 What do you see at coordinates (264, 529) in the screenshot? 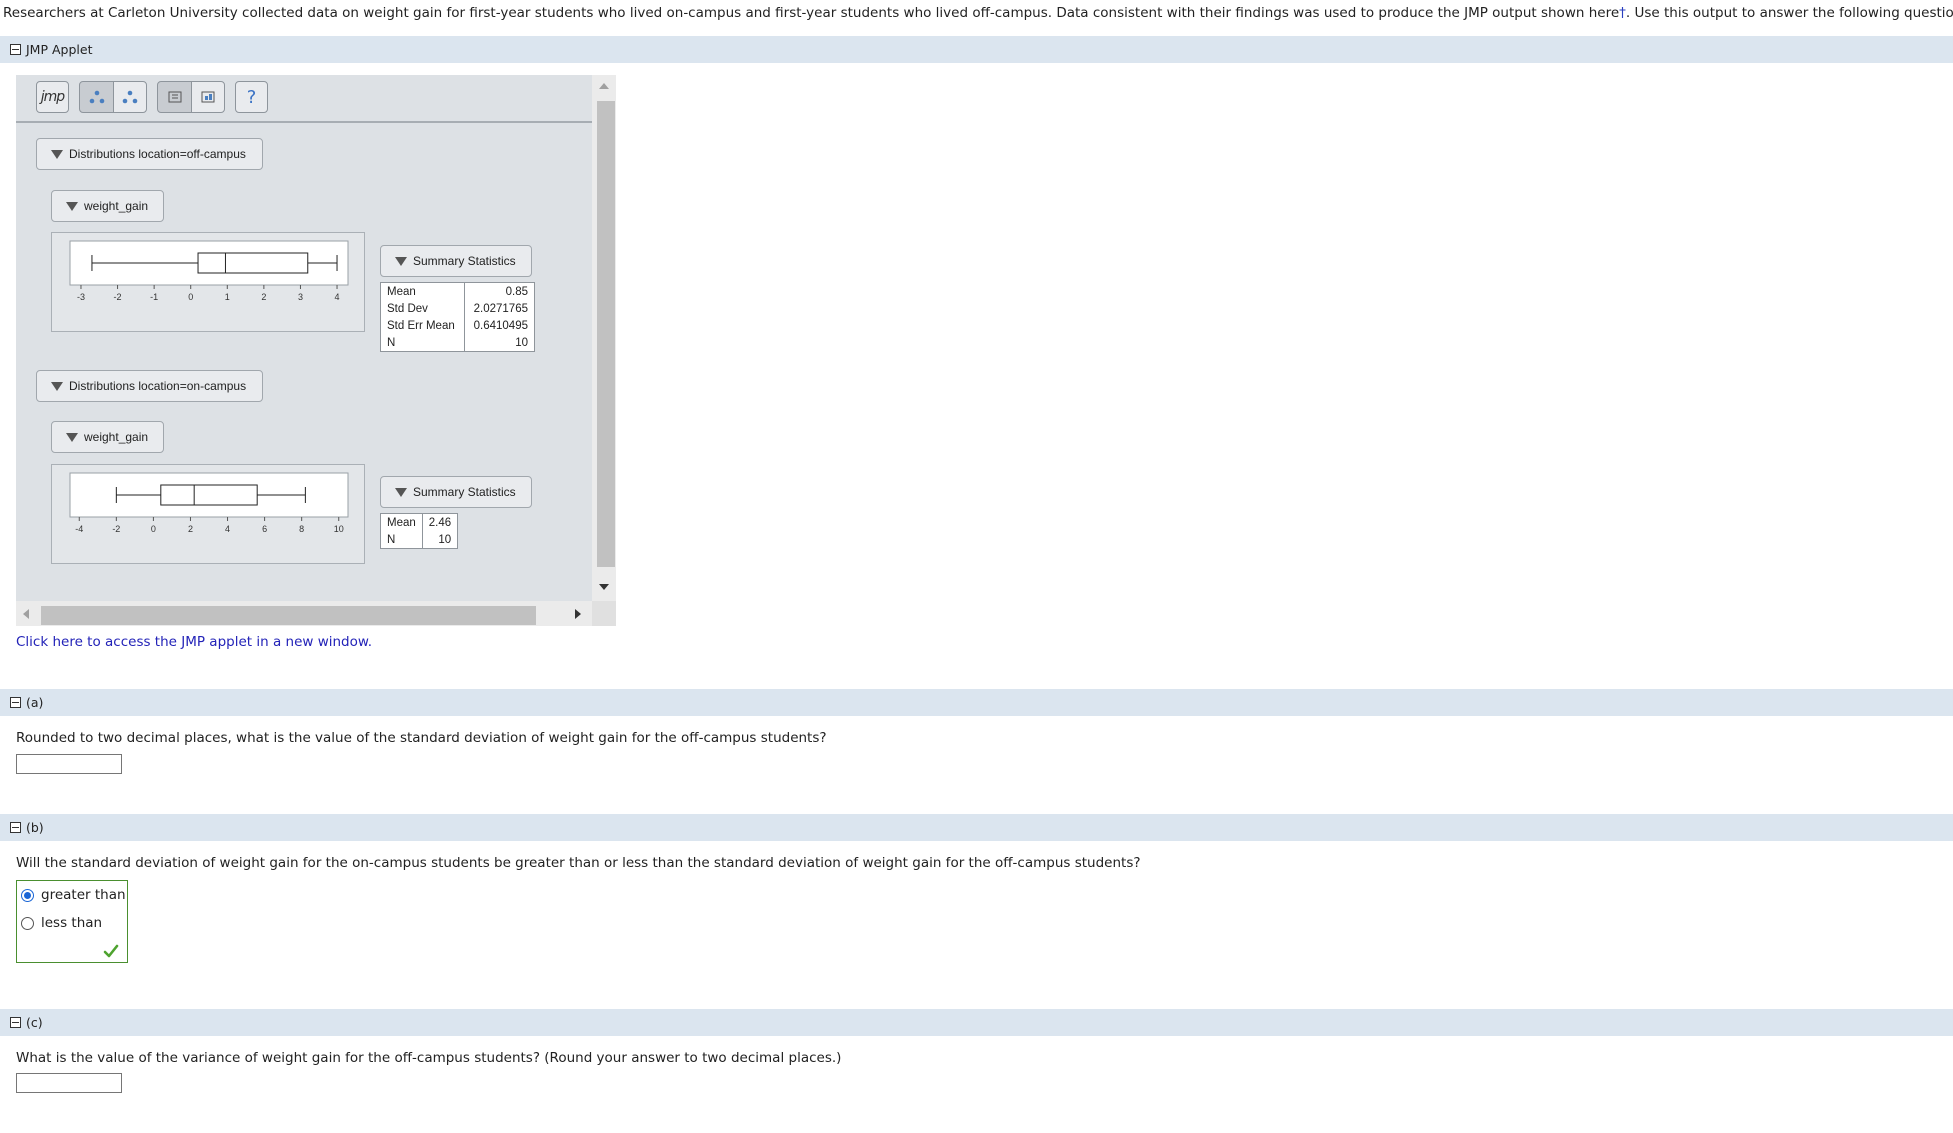
I see `tick-label: 6` at bounding box center [264, 529].